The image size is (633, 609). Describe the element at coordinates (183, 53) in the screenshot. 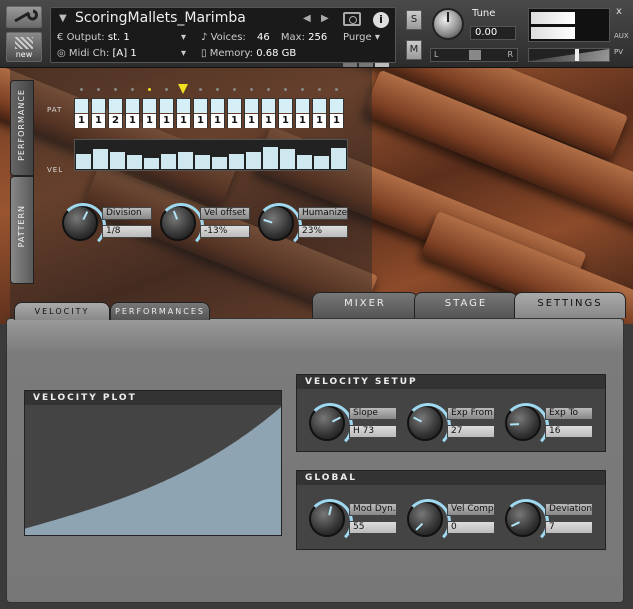

I see `midi-dropdown-icon: ▾` at that location.